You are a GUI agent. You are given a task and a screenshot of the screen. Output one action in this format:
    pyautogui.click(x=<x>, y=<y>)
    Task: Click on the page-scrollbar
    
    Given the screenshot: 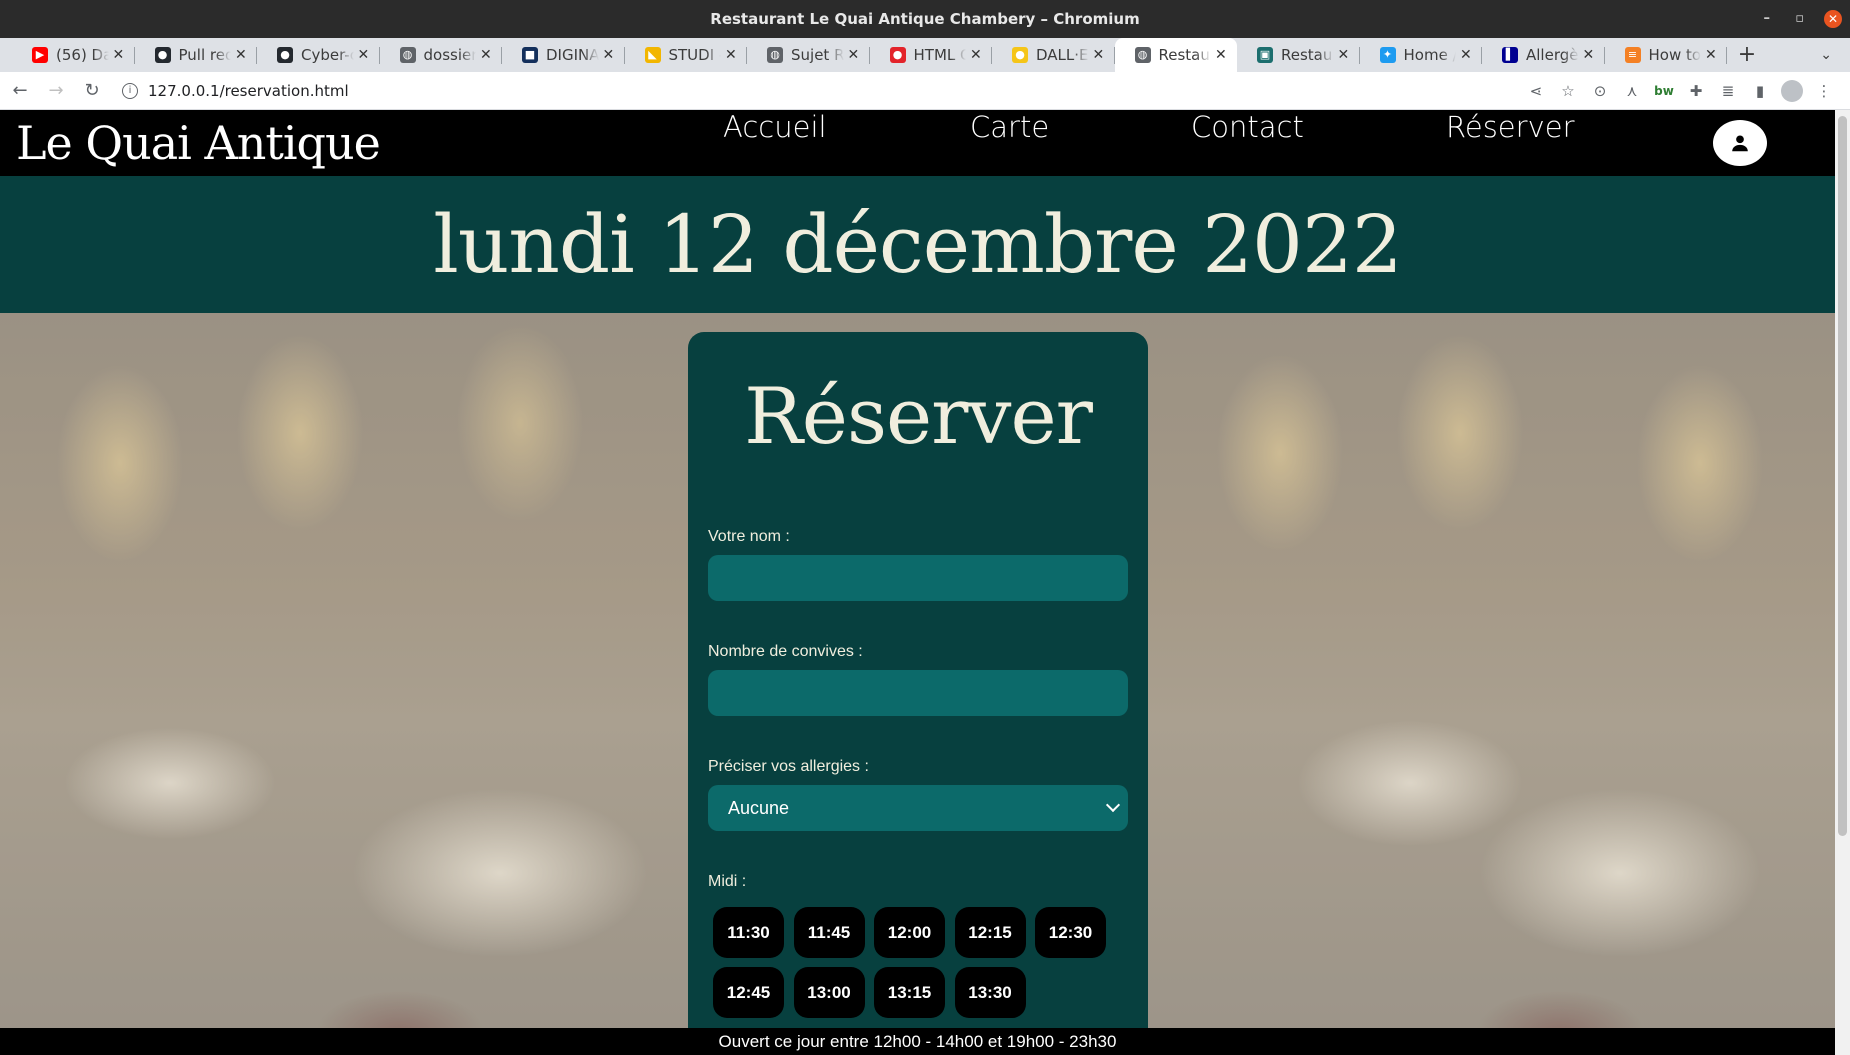 What is the action you would take?
    pyautogui.click(x=1842, y=582)
    